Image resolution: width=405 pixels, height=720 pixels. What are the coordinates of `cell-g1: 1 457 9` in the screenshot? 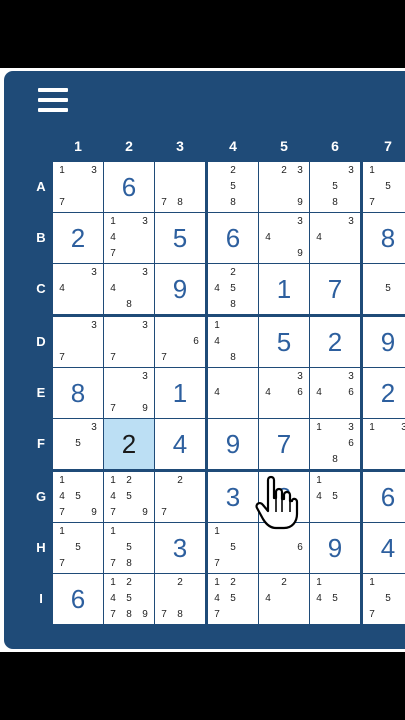 It's located at (78, 497).